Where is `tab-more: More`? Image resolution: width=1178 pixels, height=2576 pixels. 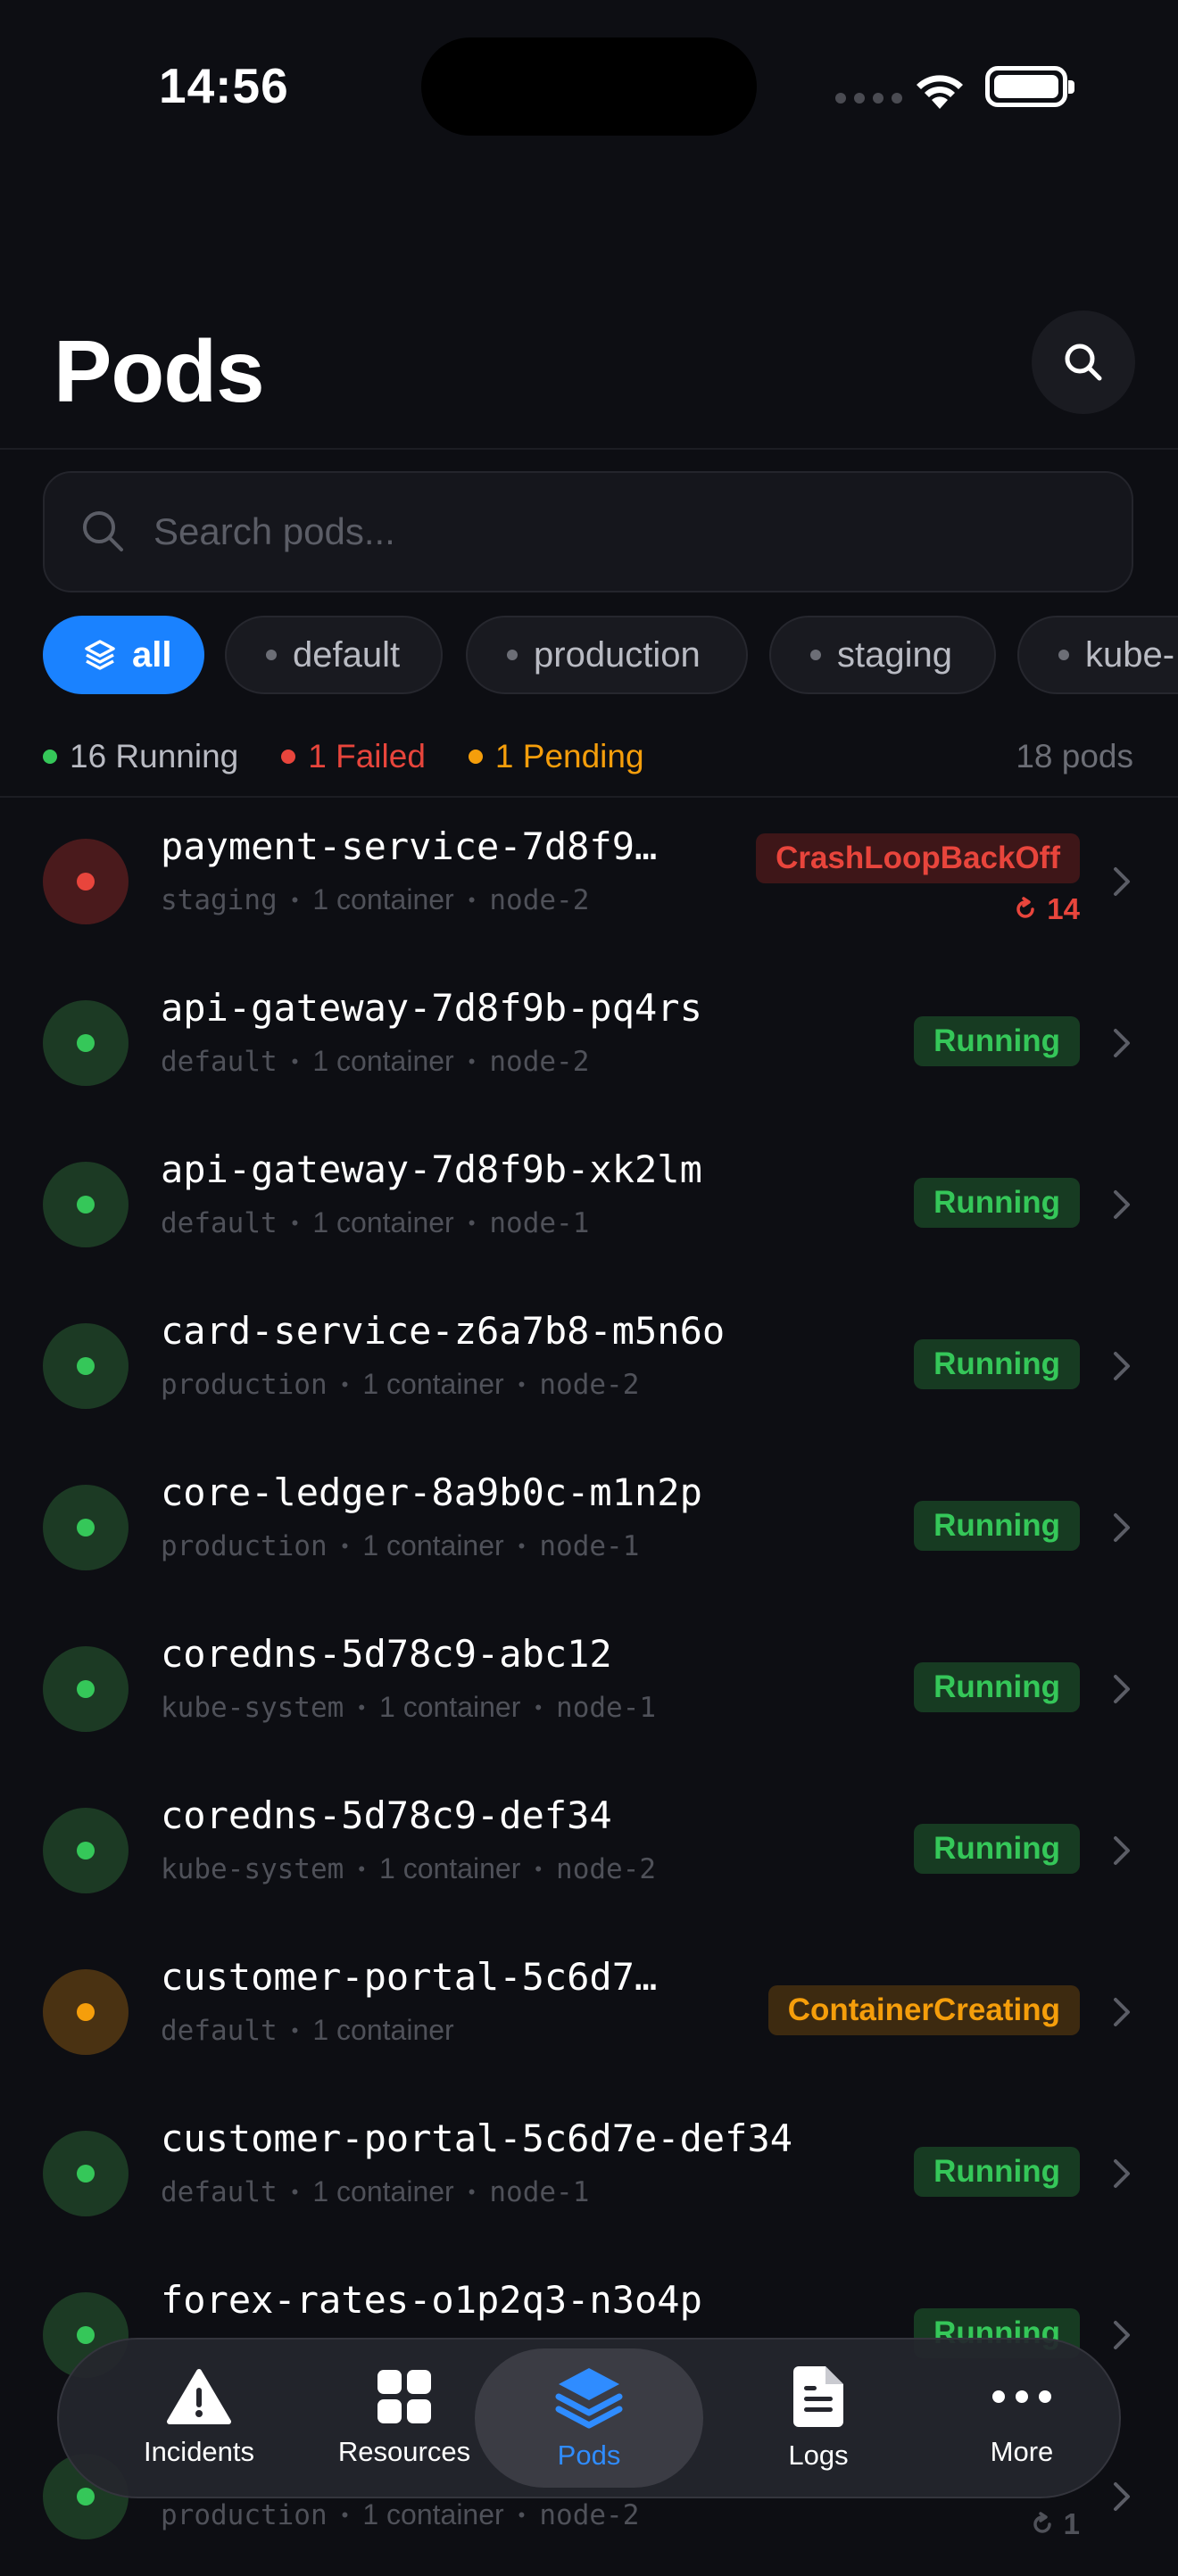
tab-more: More is located at coordinates (1021, 2418).